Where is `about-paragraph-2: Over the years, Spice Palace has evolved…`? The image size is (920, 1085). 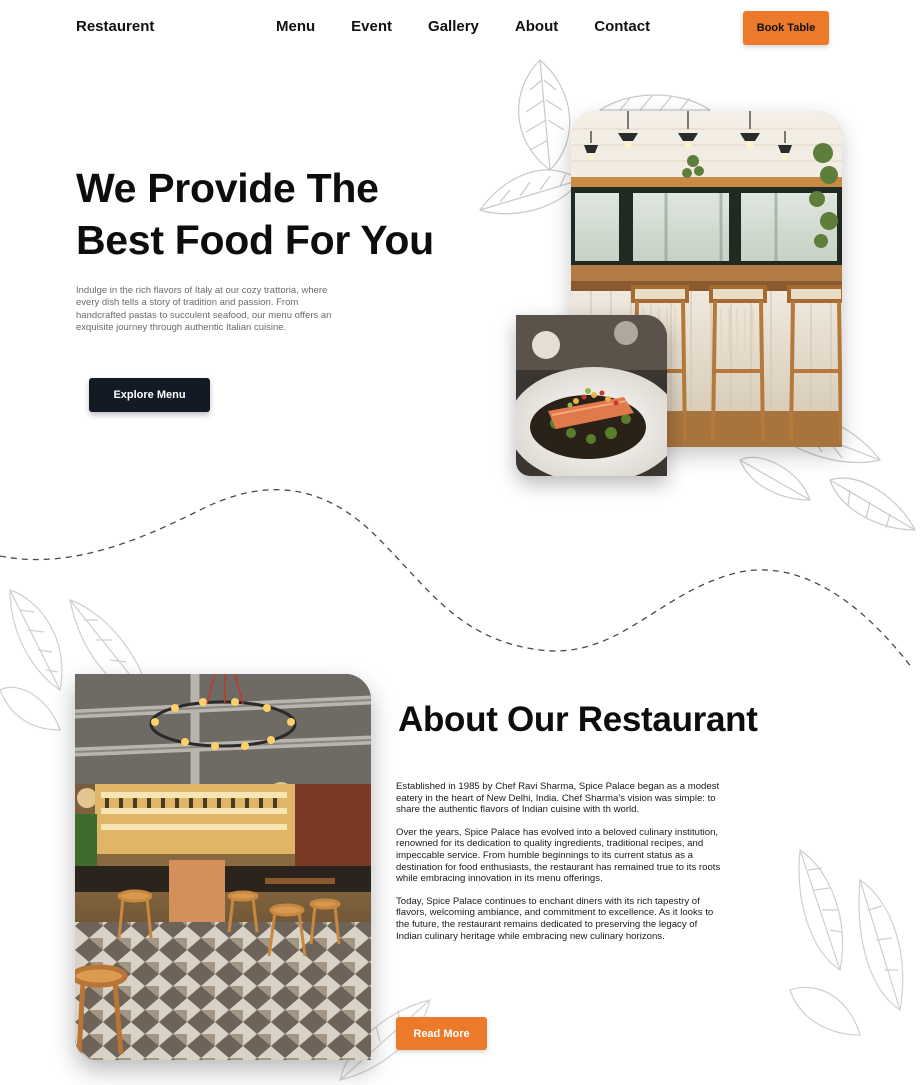
about-paragraph-2: Over the years, Spice Palace has evolved… is located at coordinates (558, 855).